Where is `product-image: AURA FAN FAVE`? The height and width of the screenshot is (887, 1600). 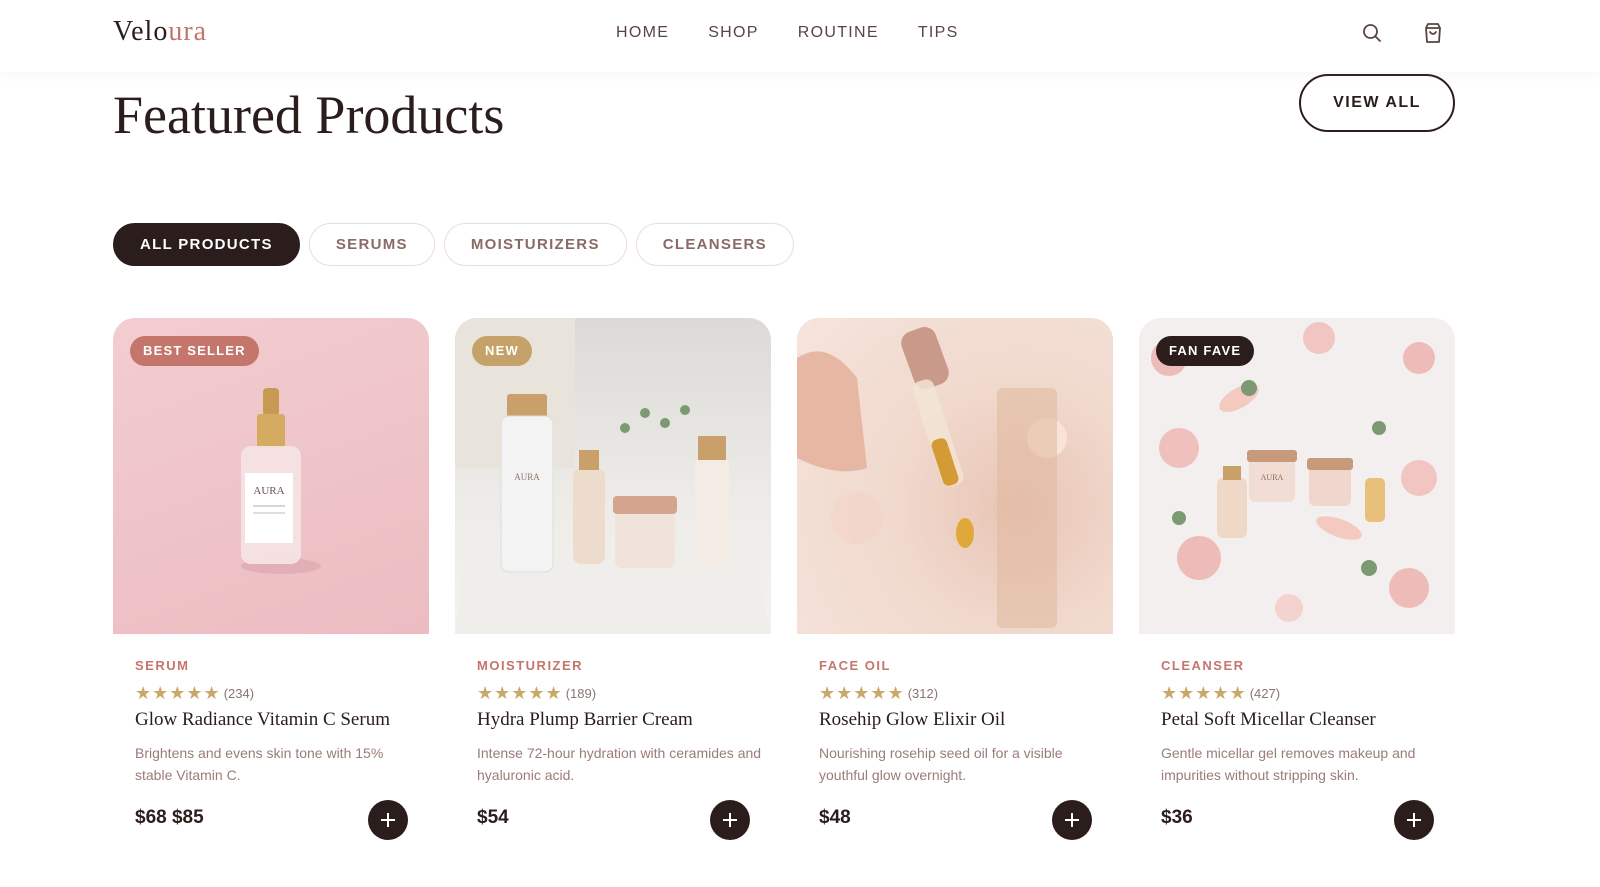
product-image: AURA FAN FAVE is located at coordinates (1297, 476).